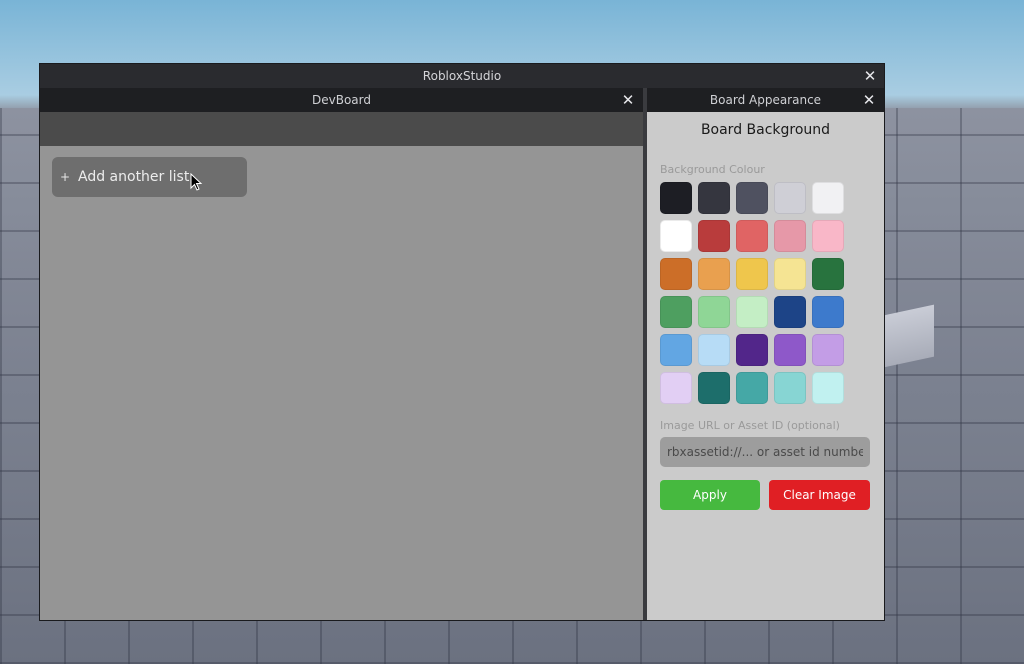 This screenshot has height=664, width=1024. I want to click on appearance-close-icon: ✕, so click(869, 100).